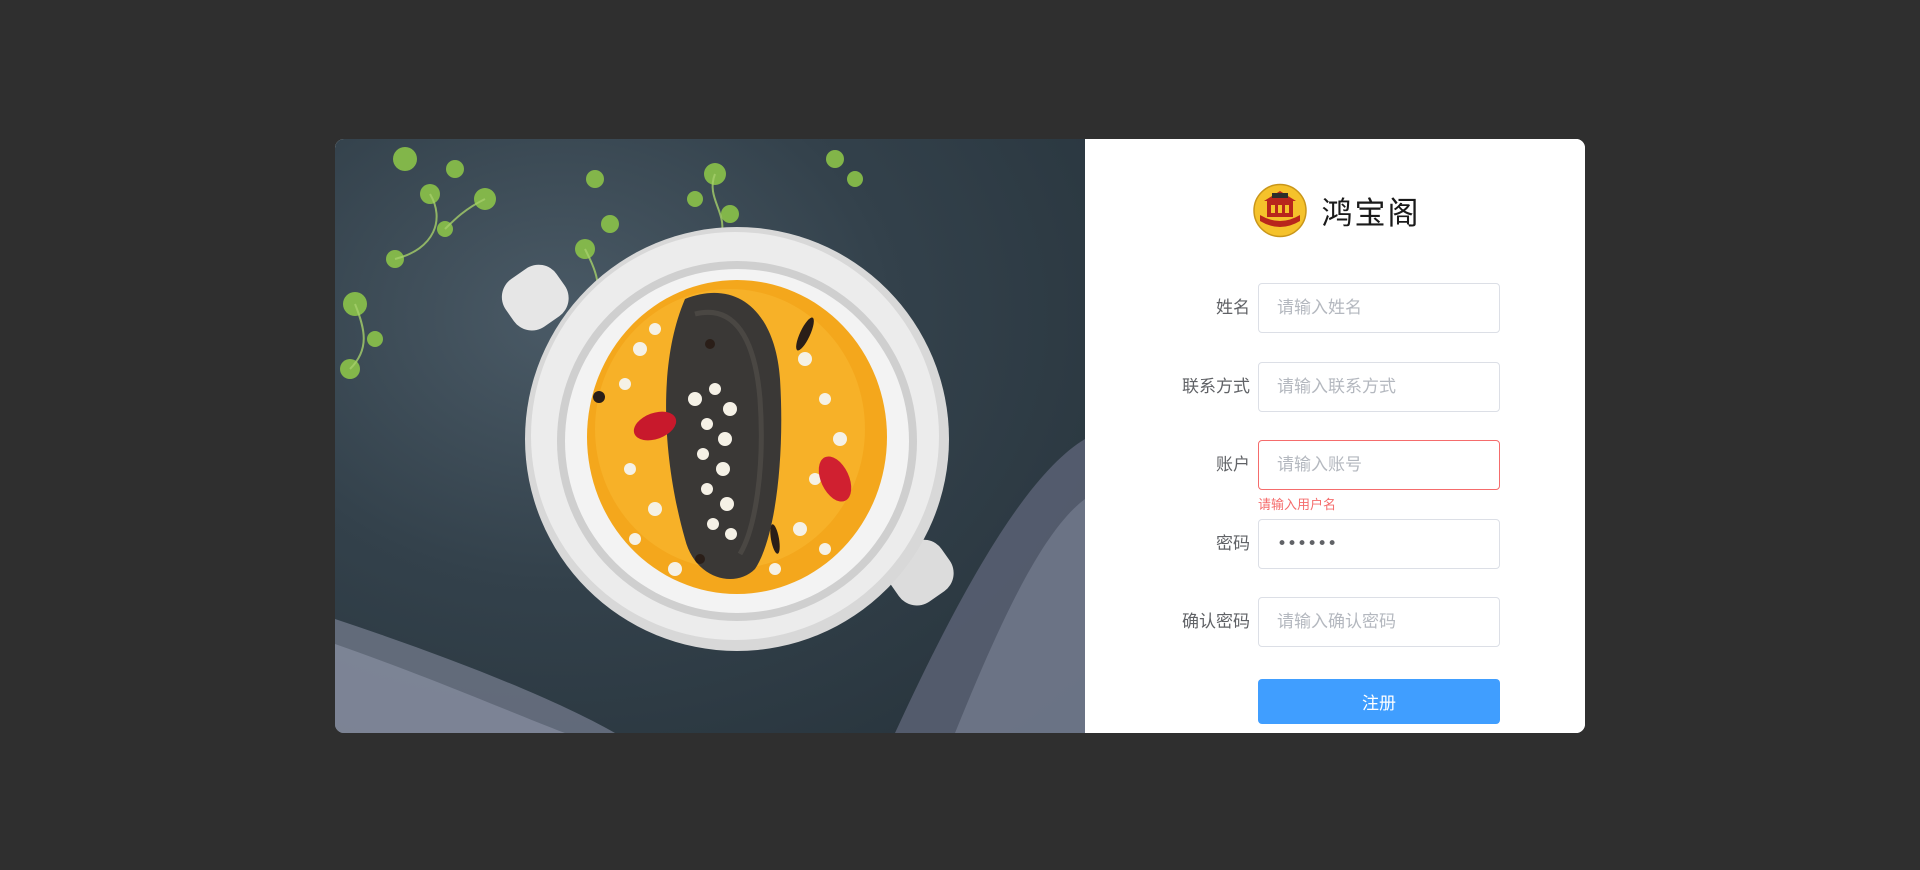 The image size is (1920, 870). I want to click on confirm-password-input, so click(1379, 622).